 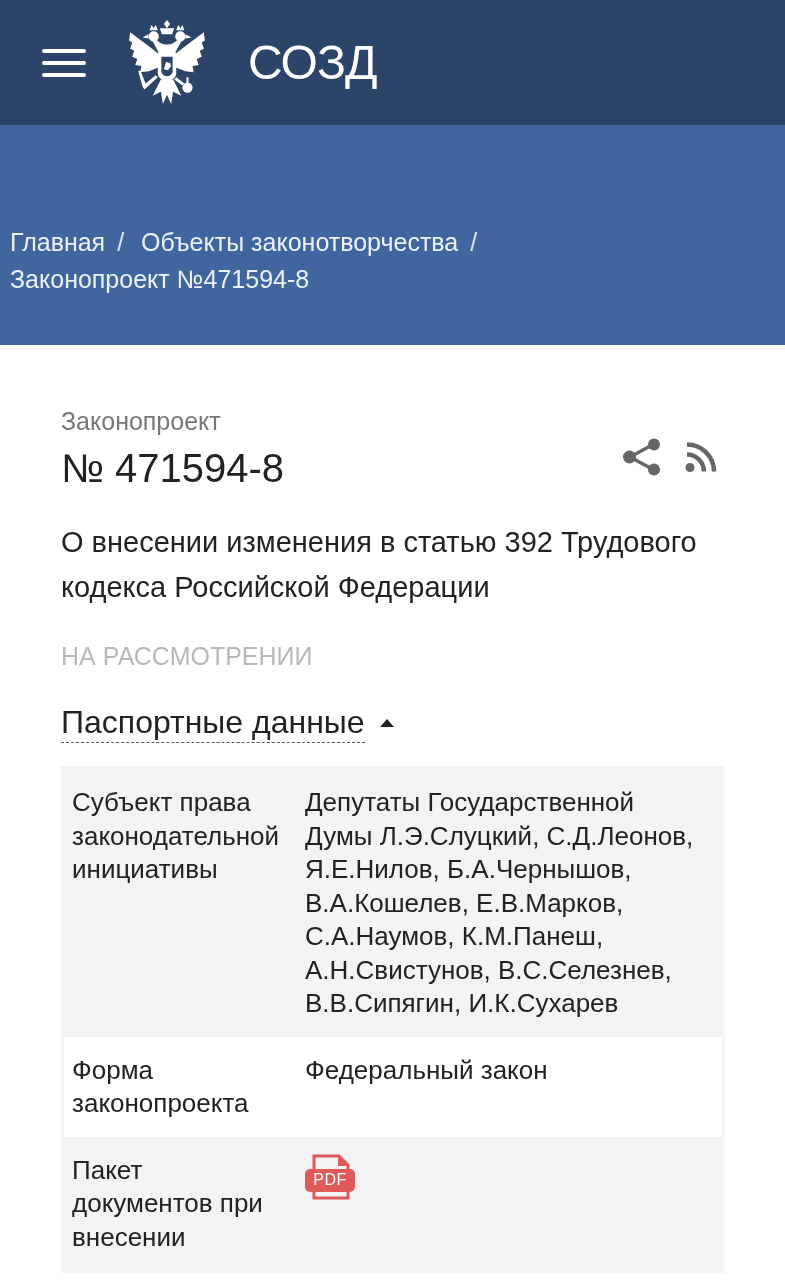 What do you see at coordinates (187, 656) in the screenshot?
I see `status-label: НА РАССМОТРЕНИИ` at bounding box center [187, 656].